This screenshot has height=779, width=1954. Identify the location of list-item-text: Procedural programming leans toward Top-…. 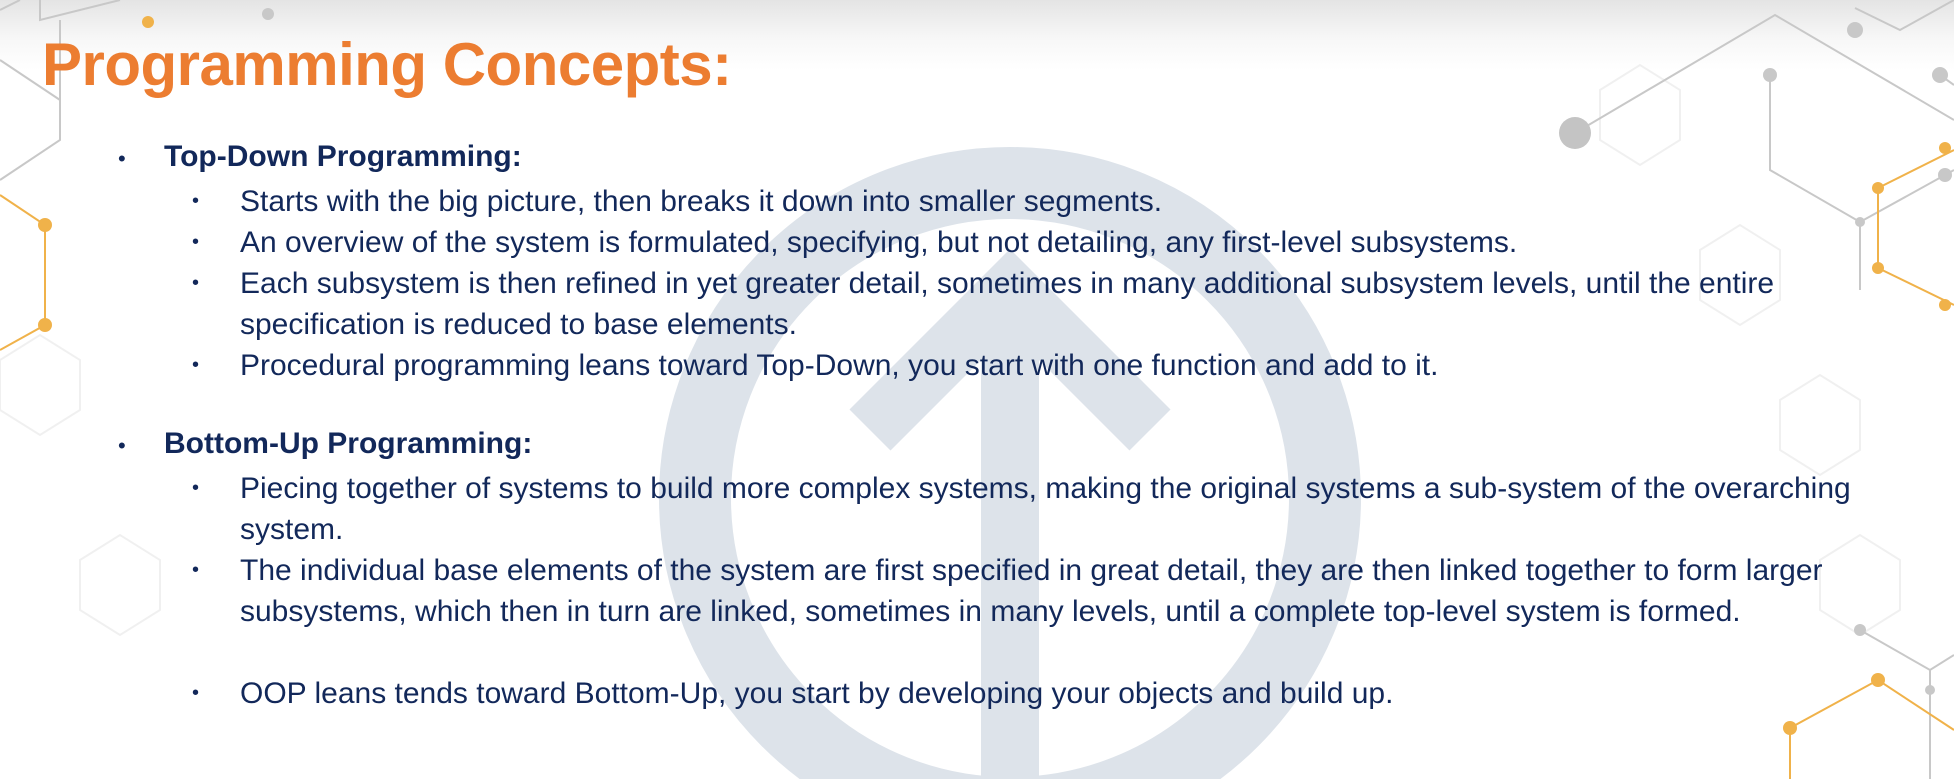
(839, 365).